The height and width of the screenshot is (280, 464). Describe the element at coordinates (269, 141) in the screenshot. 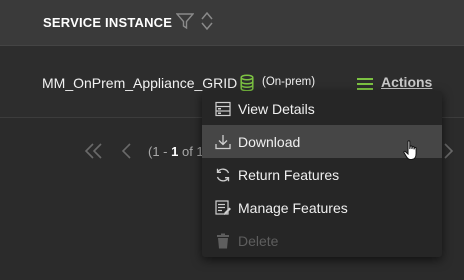

I see `menu-item-label: Download` at that location.